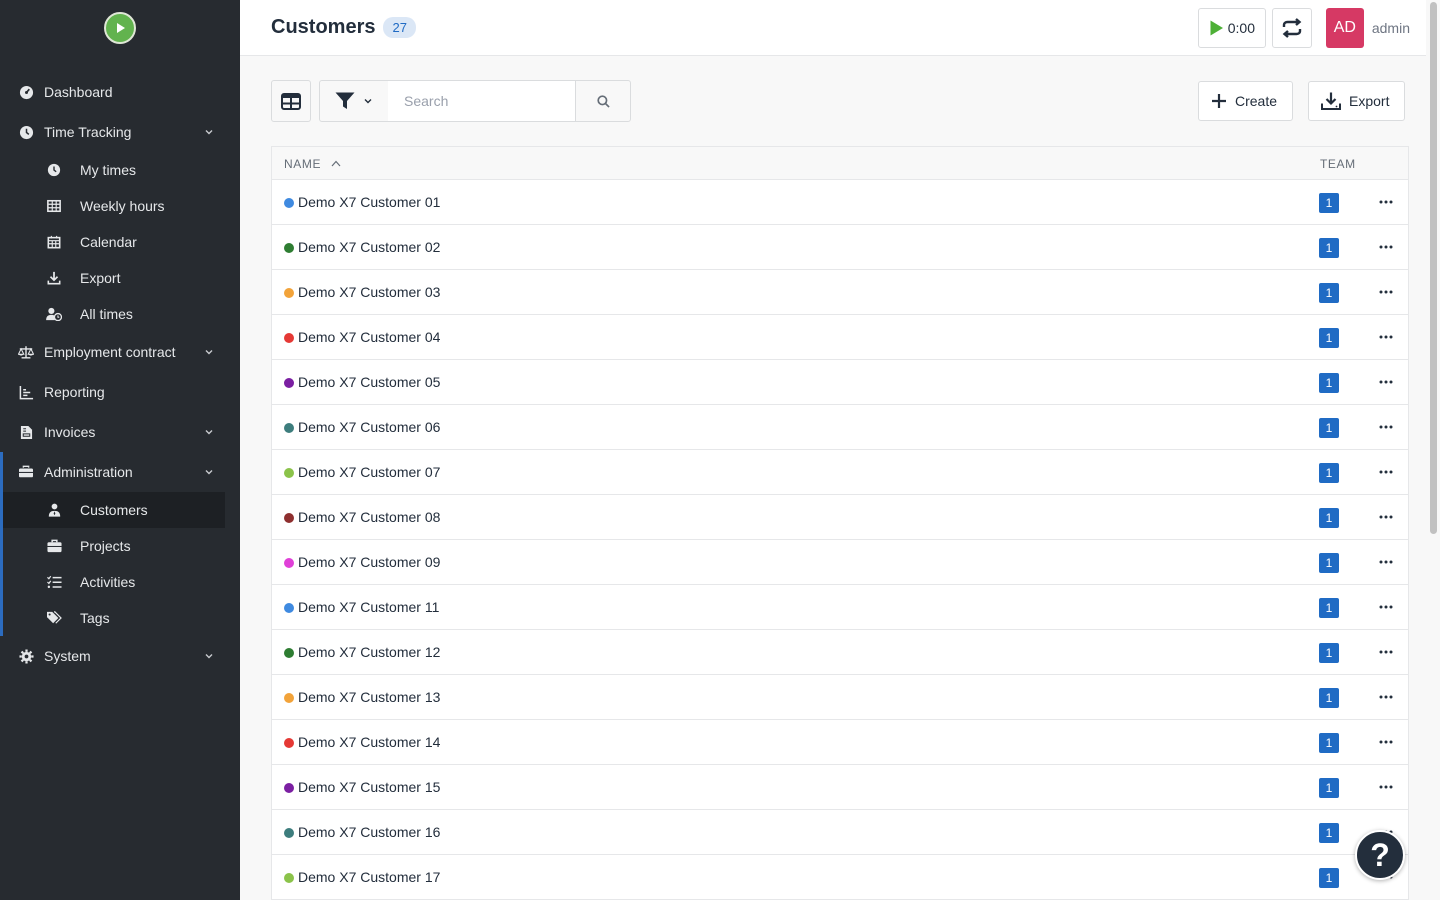  What do you see at coordinates (120, 432) in the screenshot?
I see `sidebar-item-invoices: Invoices` at bounding box center [120, 432].